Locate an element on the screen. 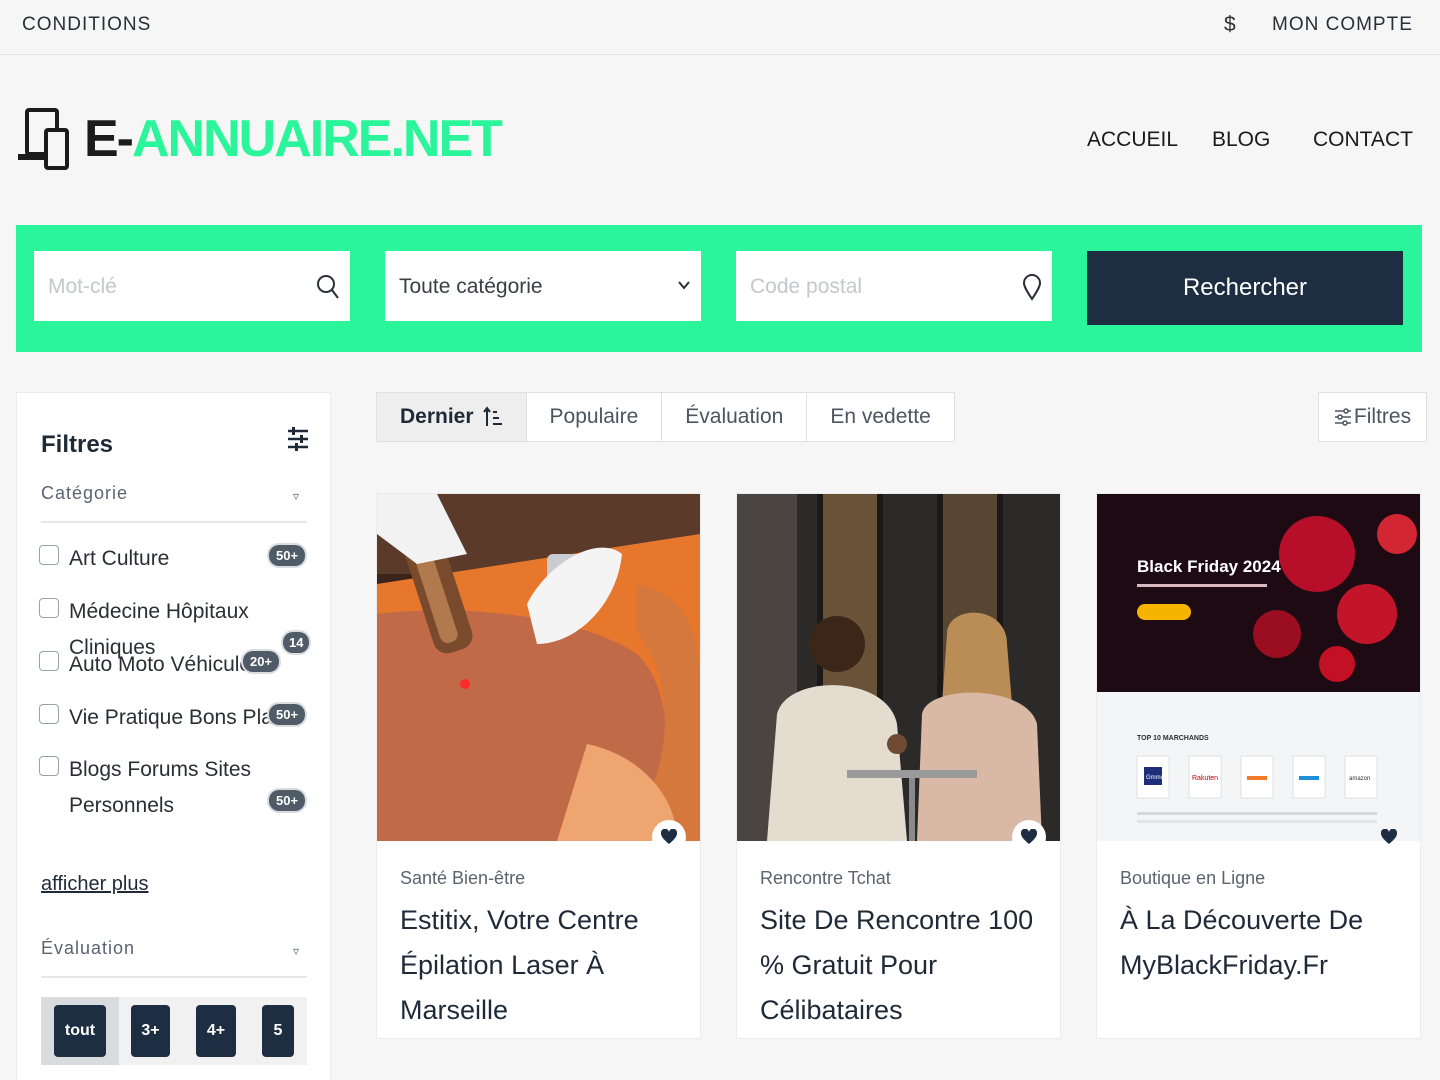 Image resolution: width=1440 pixels, height=1080 pixels. tab-rating: Évaluation is located at coordinates (735, 417).